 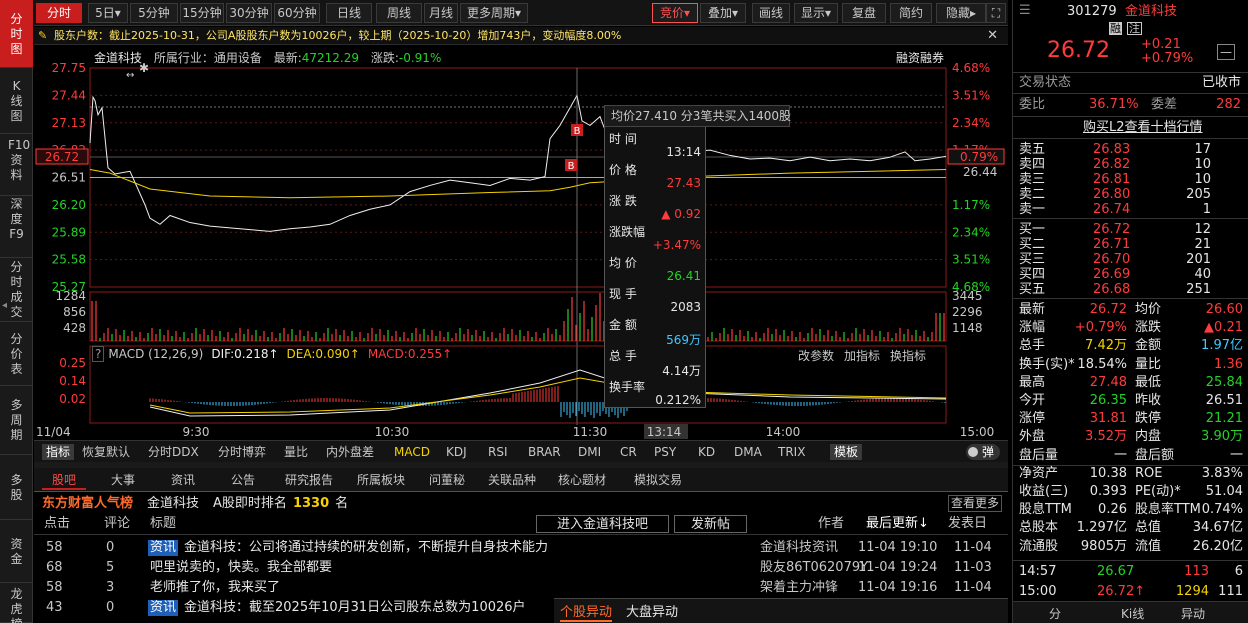 What do you see at coordinates (1130, 560) in the screenshot?
I see `divider` at bounding box center [1130, 560].